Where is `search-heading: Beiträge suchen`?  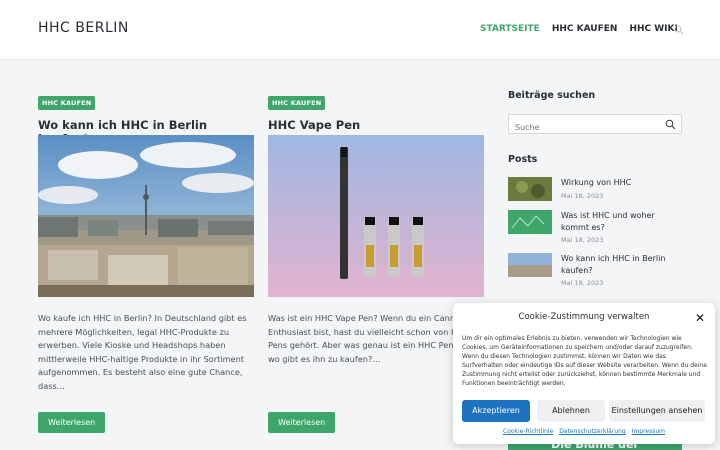
search-heading: Beiträge suchen is located at coordinates (552, 95).